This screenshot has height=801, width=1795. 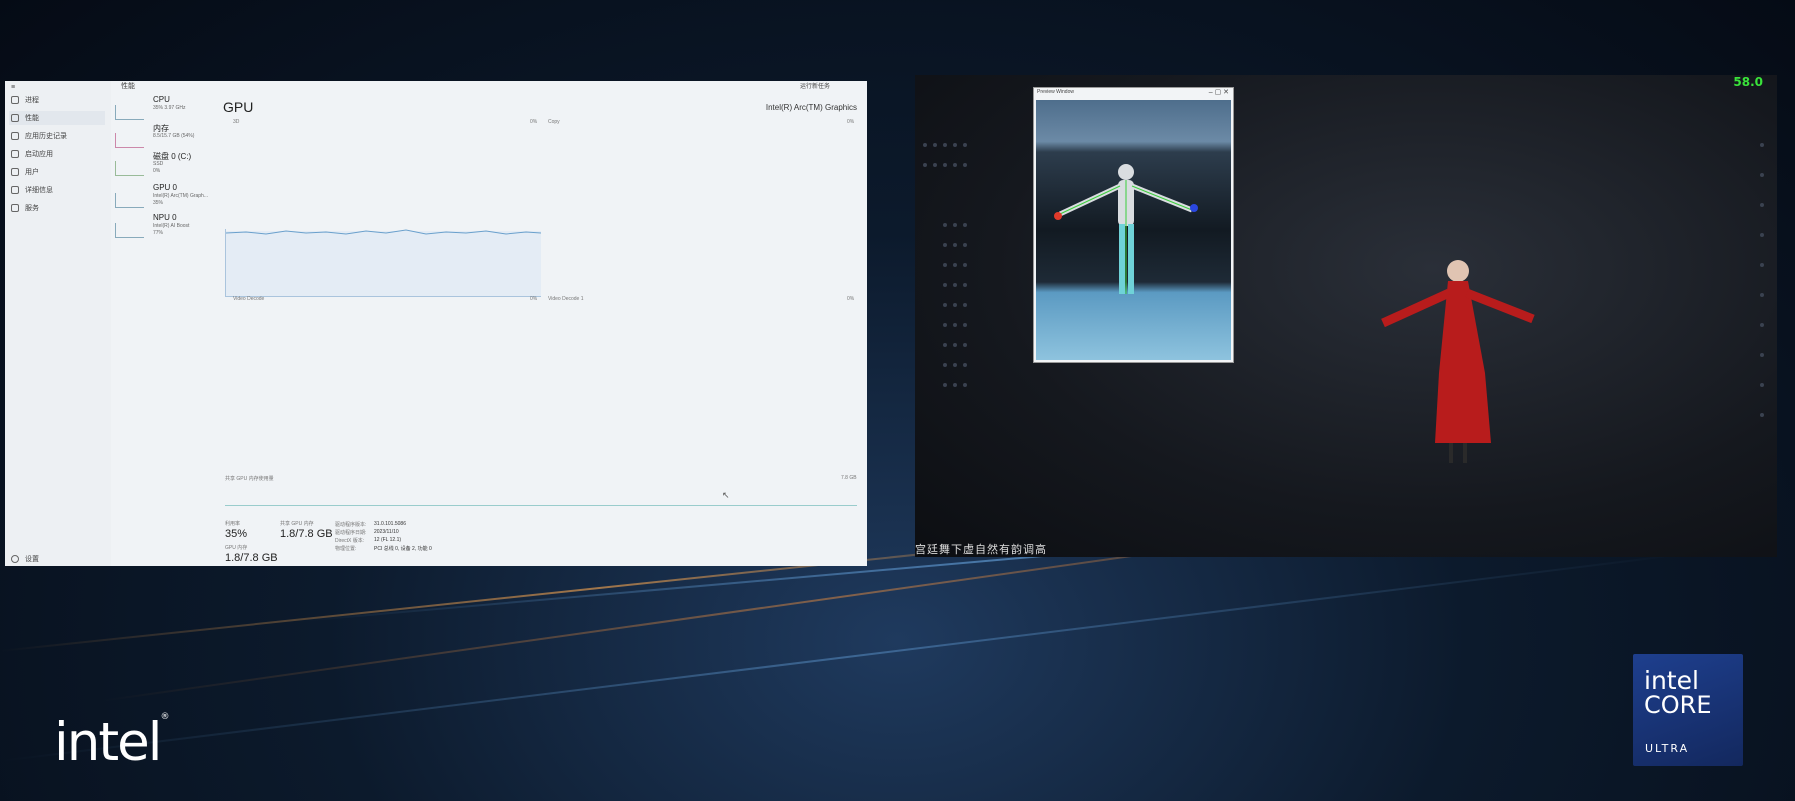 I want to click on perf-item-cpu: CPU 35% 3.97 GHz, so click(x=170, y=108).